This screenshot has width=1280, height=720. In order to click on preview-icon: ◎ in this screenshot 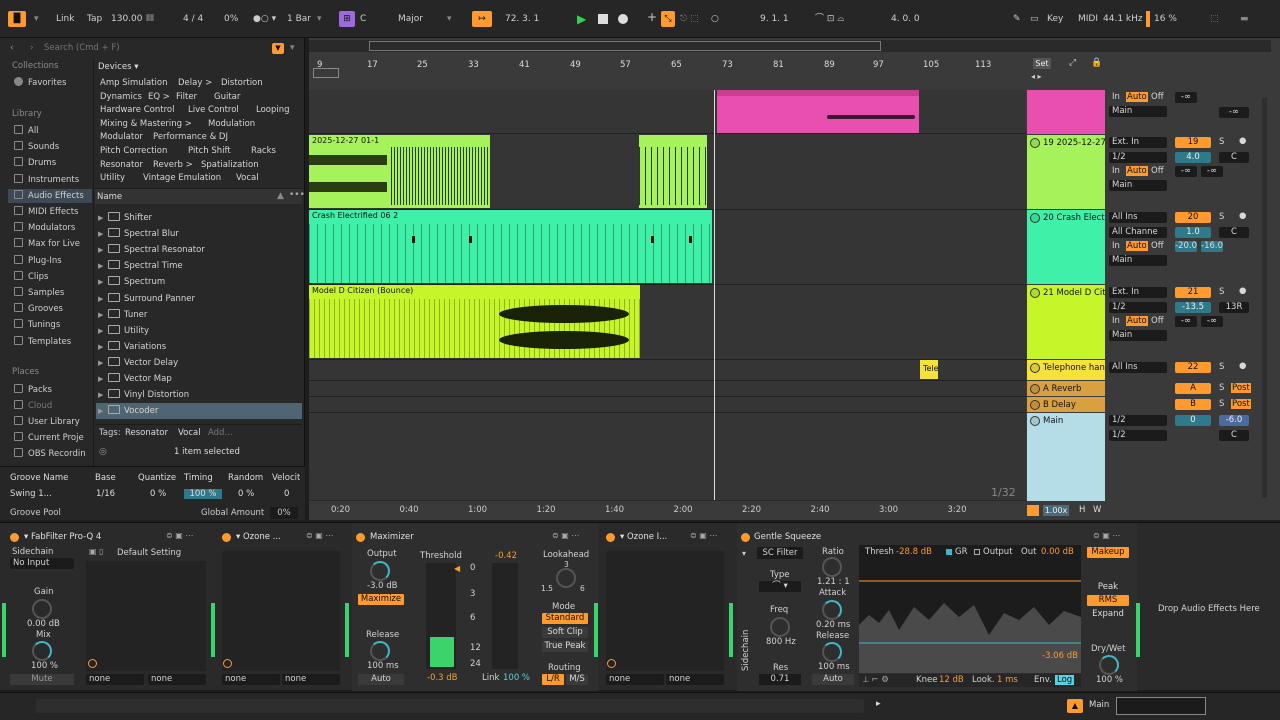, I will do `click(103, 452)`.